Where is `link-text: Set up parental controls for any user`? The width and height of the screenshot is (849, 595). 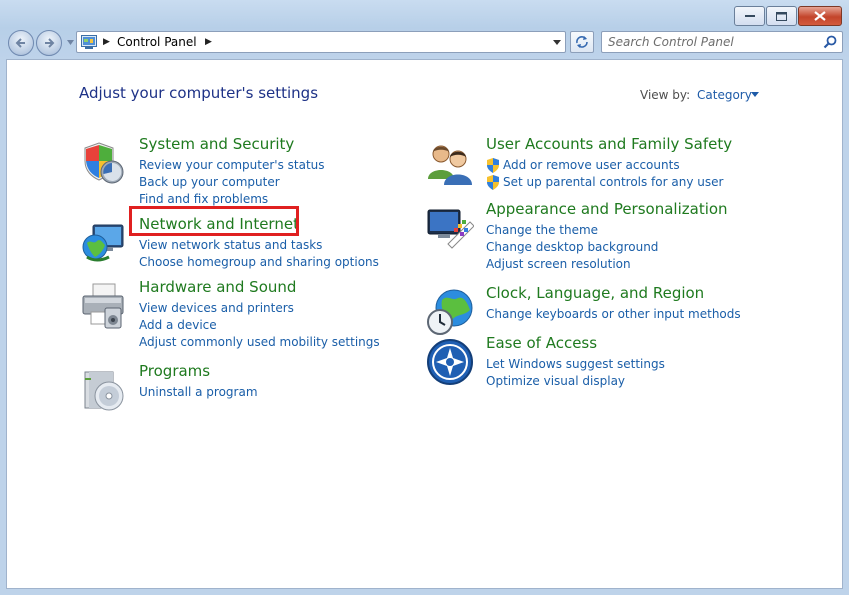
link-text: Set up parental controls for any user is located at coordinates (613, 182).